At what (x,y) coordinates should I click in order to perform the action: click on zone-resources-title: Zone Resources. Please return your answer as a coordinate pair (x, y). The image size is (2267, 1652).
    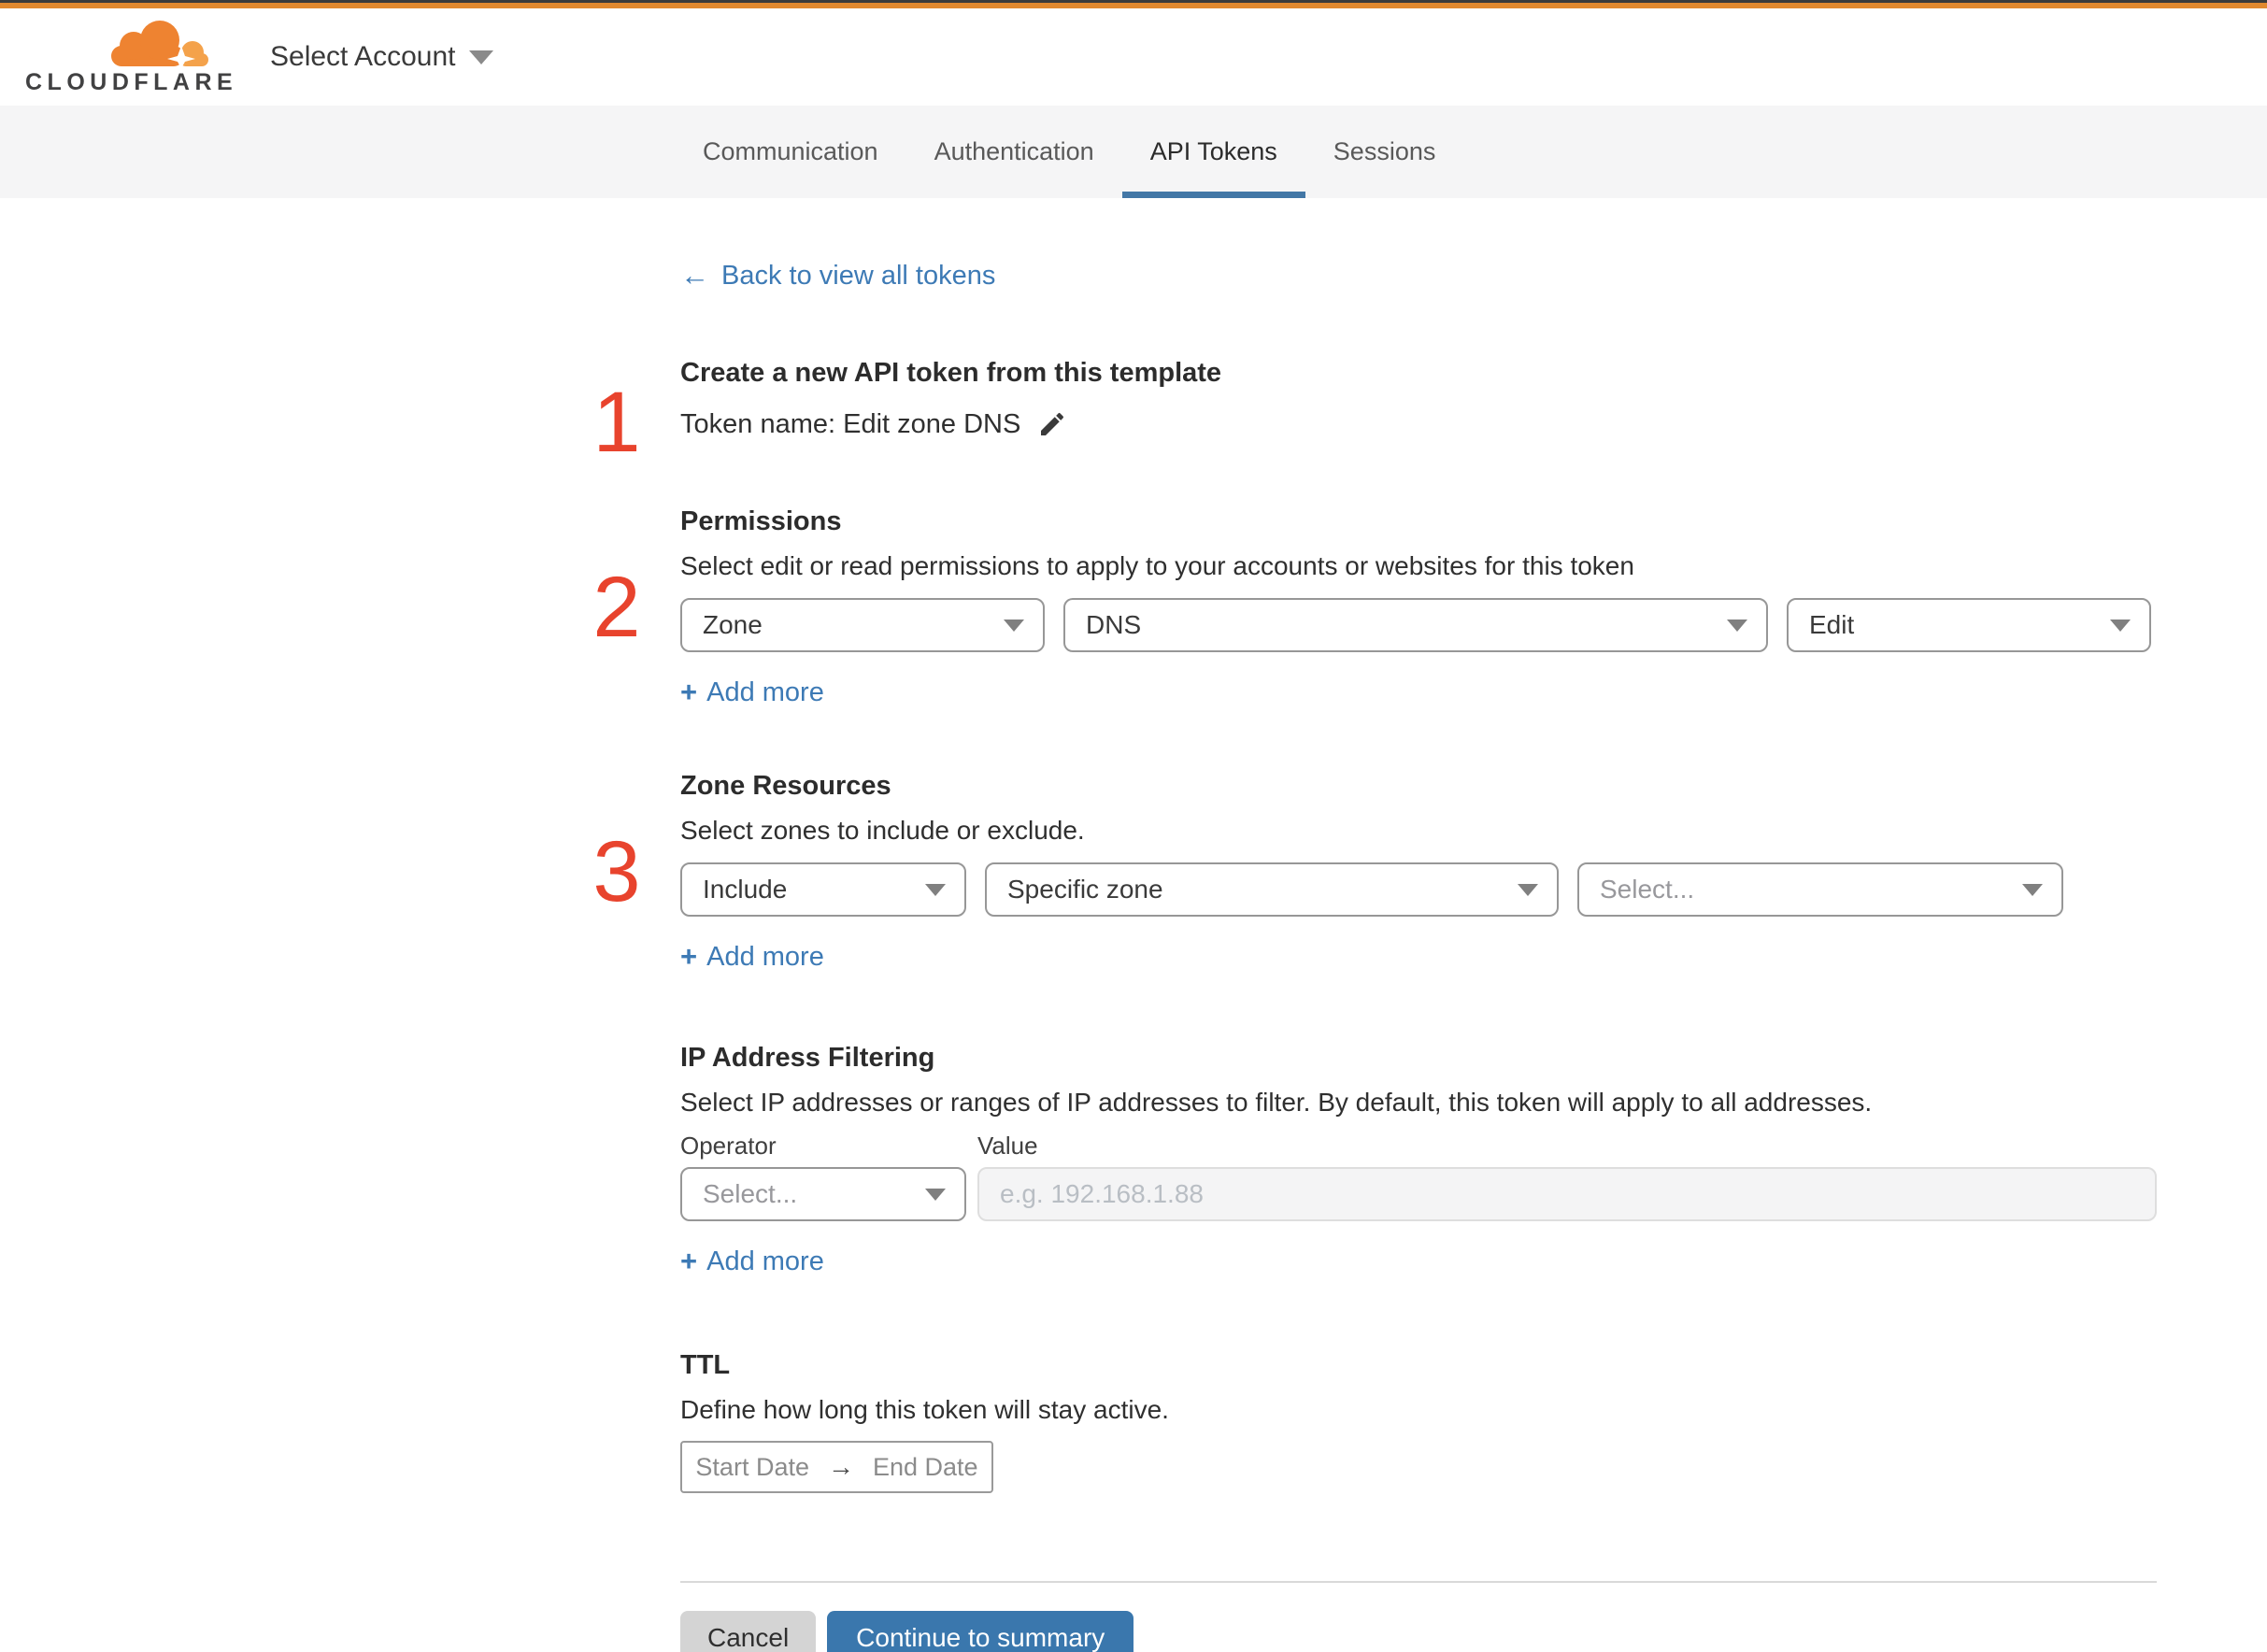
    Looking at the image, I should click on (786, 786).